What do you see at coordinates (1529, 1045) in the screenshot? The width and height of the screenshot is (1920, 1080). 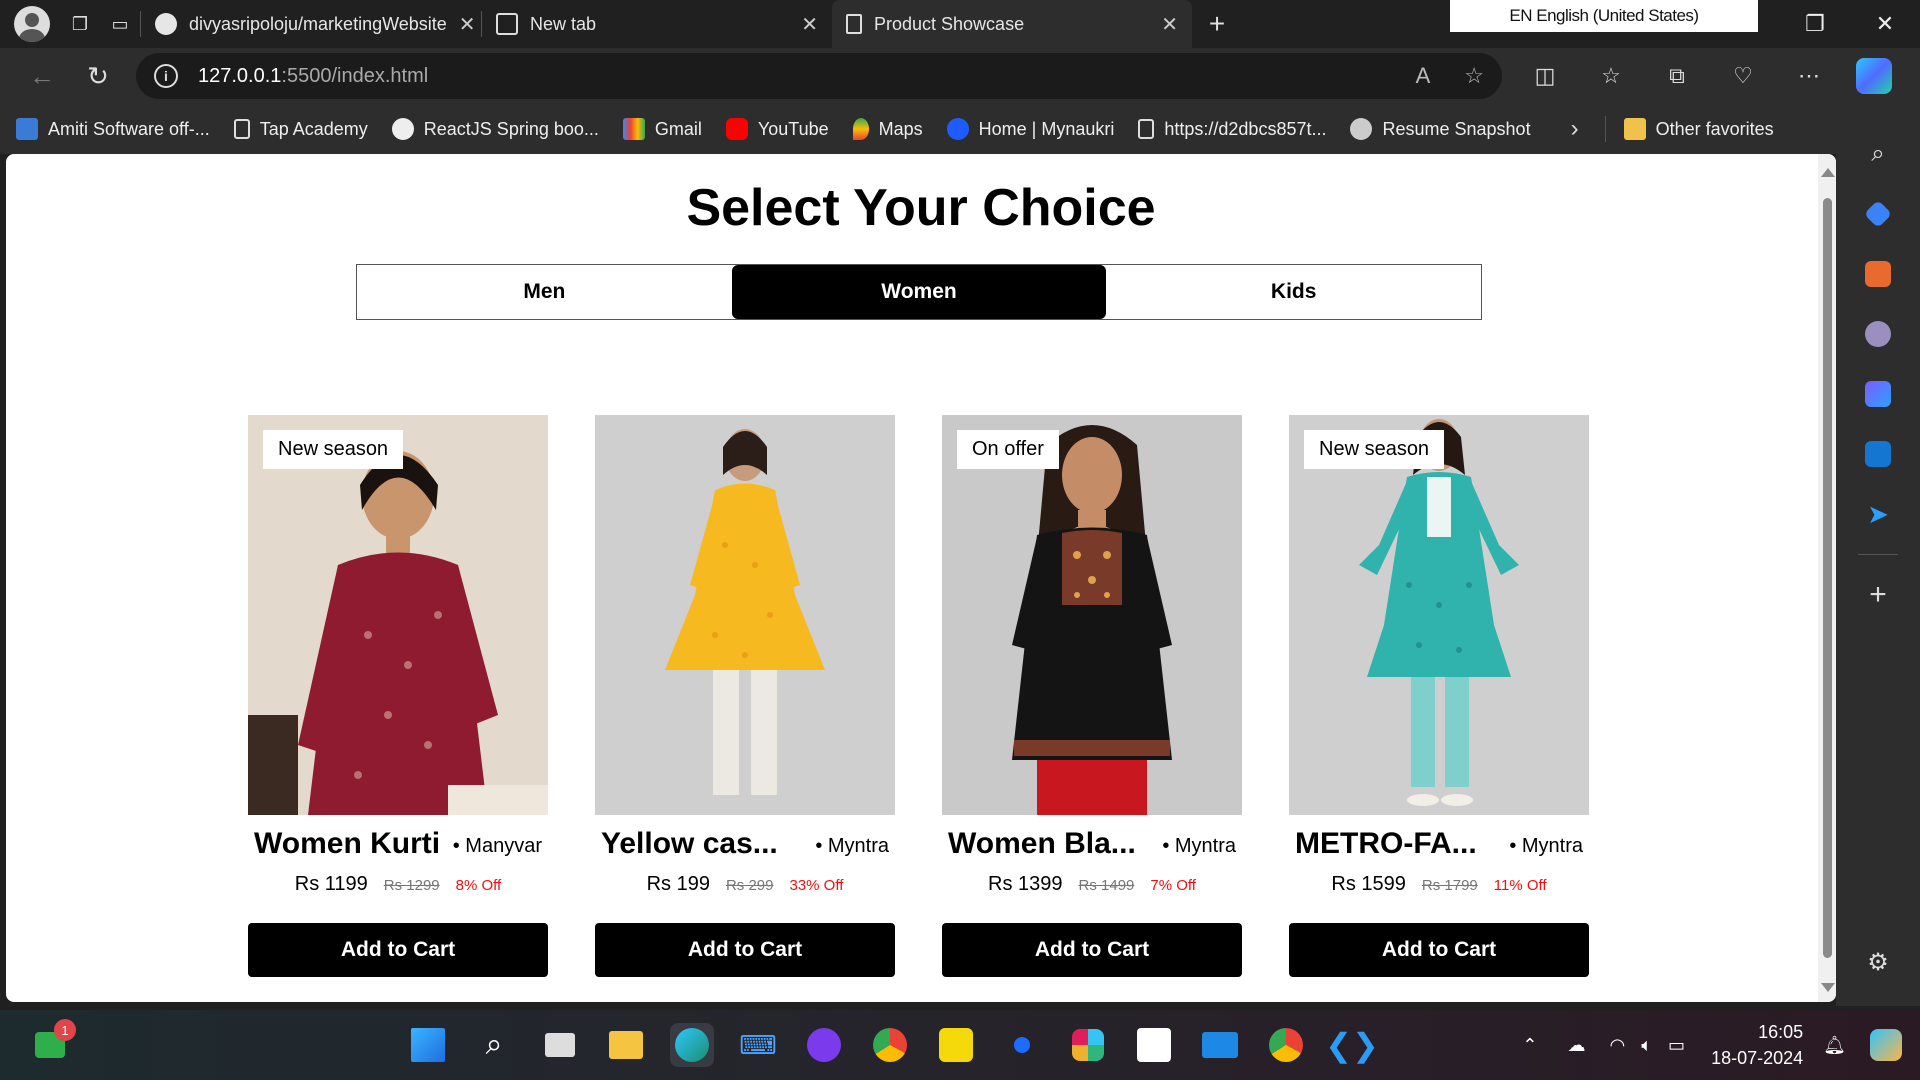 I see `chevron-up-icon: ⌃` at bounding box center [1529, 1045].